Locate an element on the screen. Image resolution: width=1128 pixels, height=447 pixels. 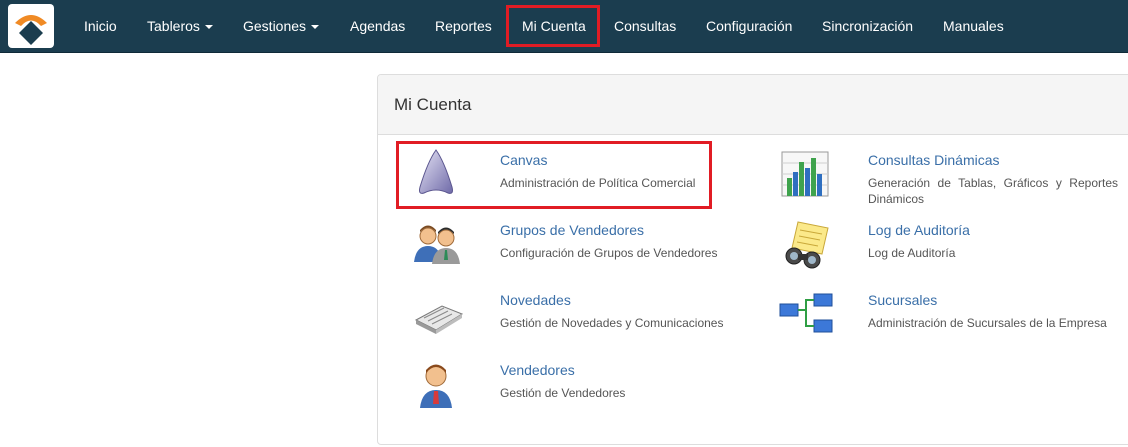
grupos-vendedores-link: Grupos de Vendedores is located at coordinates (572, 230).